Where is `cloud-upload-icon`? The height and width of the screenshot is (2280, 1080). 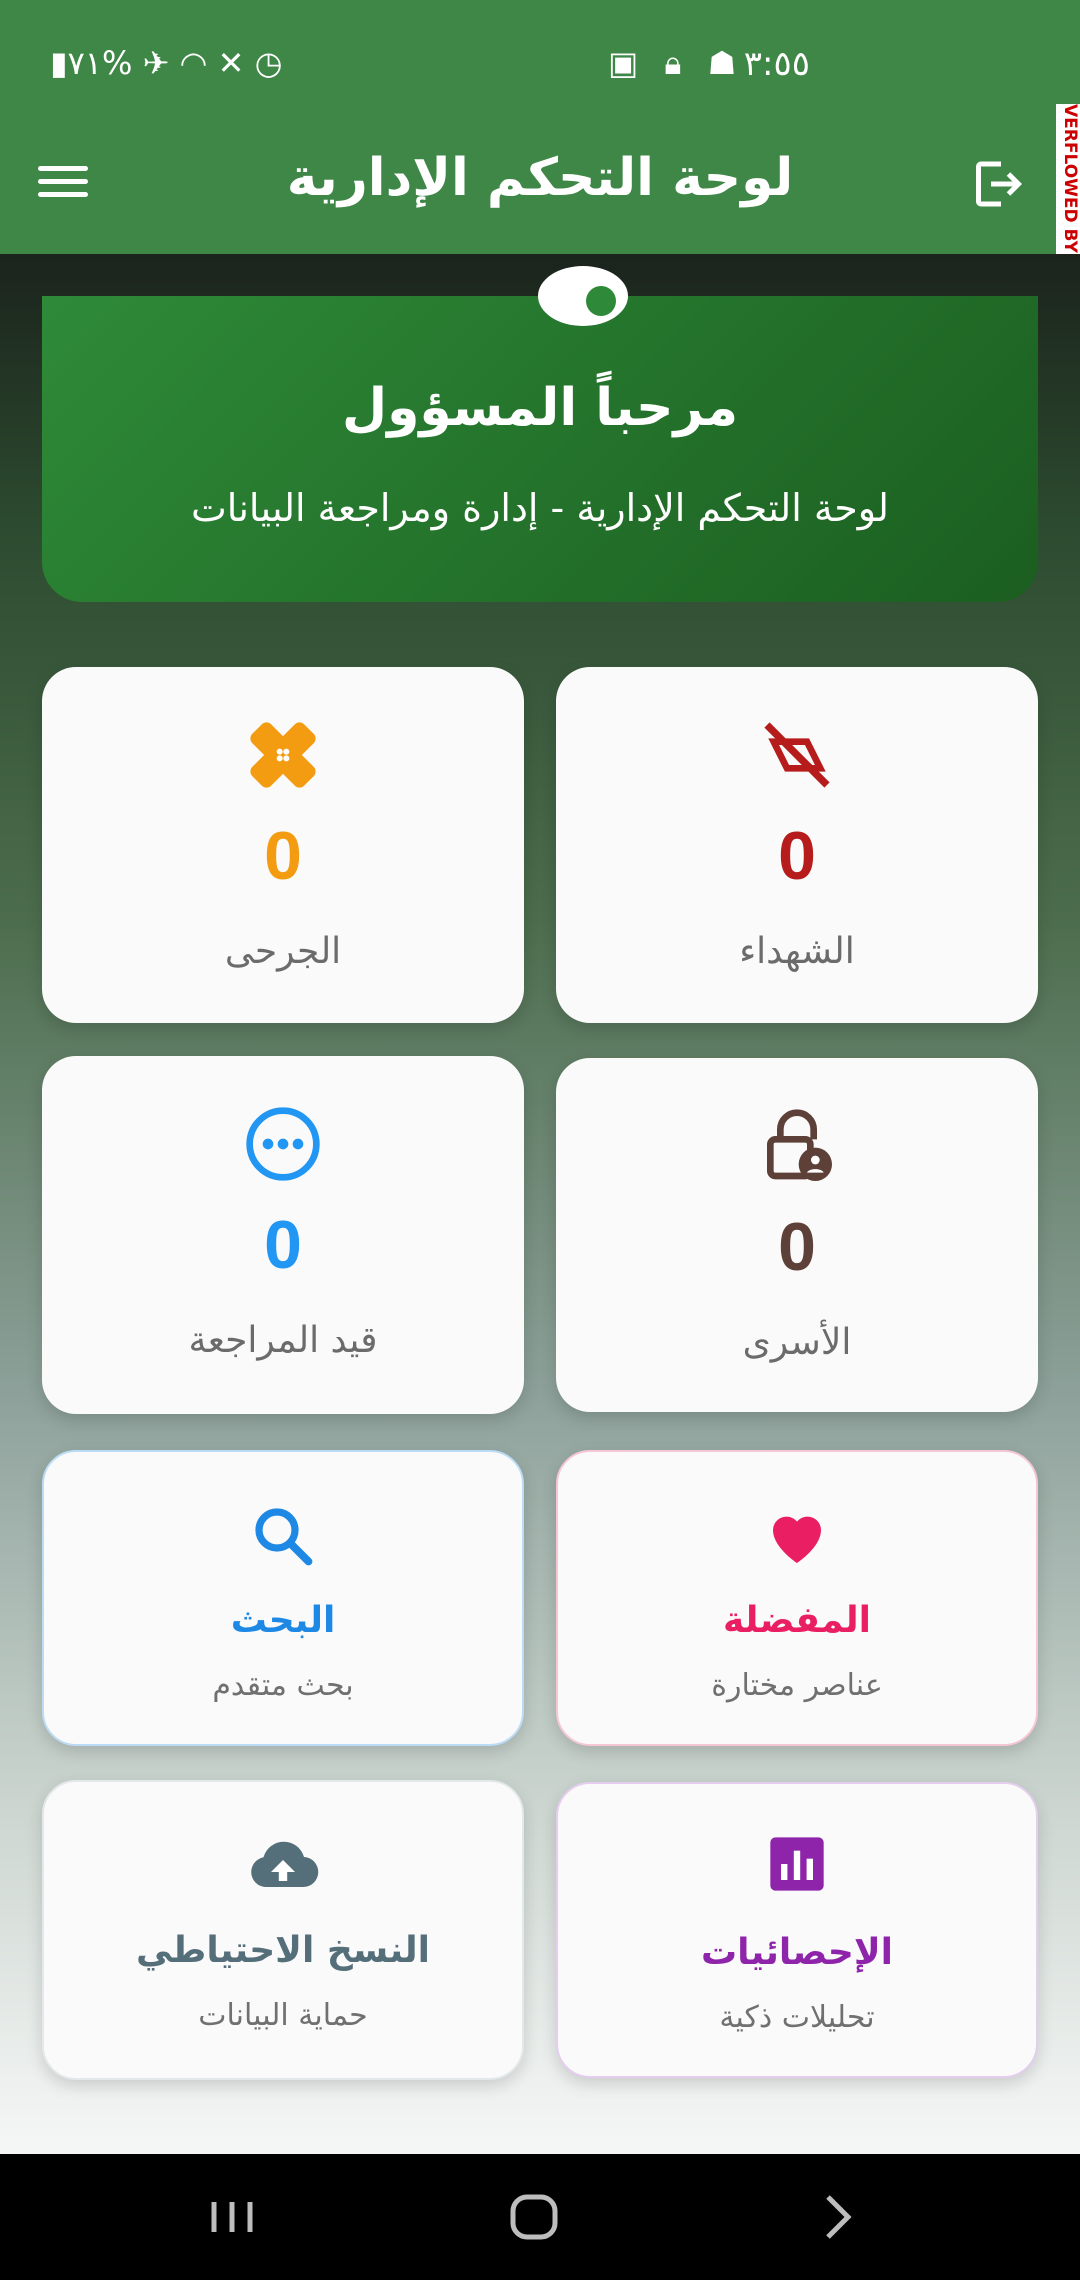 cloud-upload-icon is located at coordinates (283, 1870).